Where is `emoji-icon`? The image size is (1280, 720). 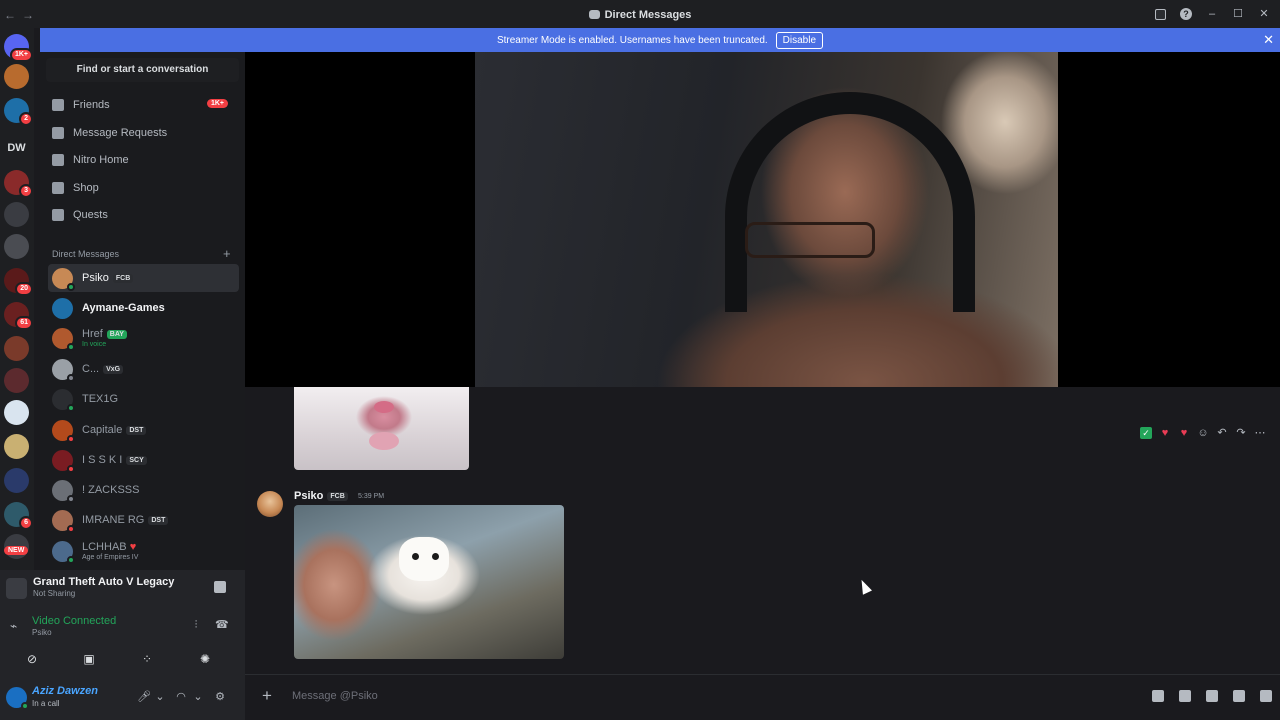
emoji-icon is located at coordinates (1239, 696).